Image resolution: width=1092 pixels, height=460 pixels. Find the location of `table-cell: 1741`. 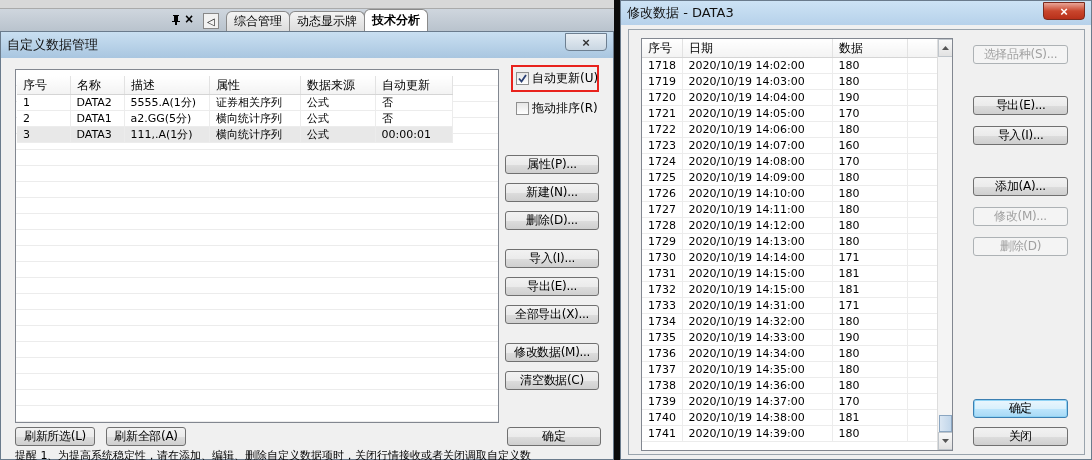

table-cell: 1741 is located at coordinates (662, 433).